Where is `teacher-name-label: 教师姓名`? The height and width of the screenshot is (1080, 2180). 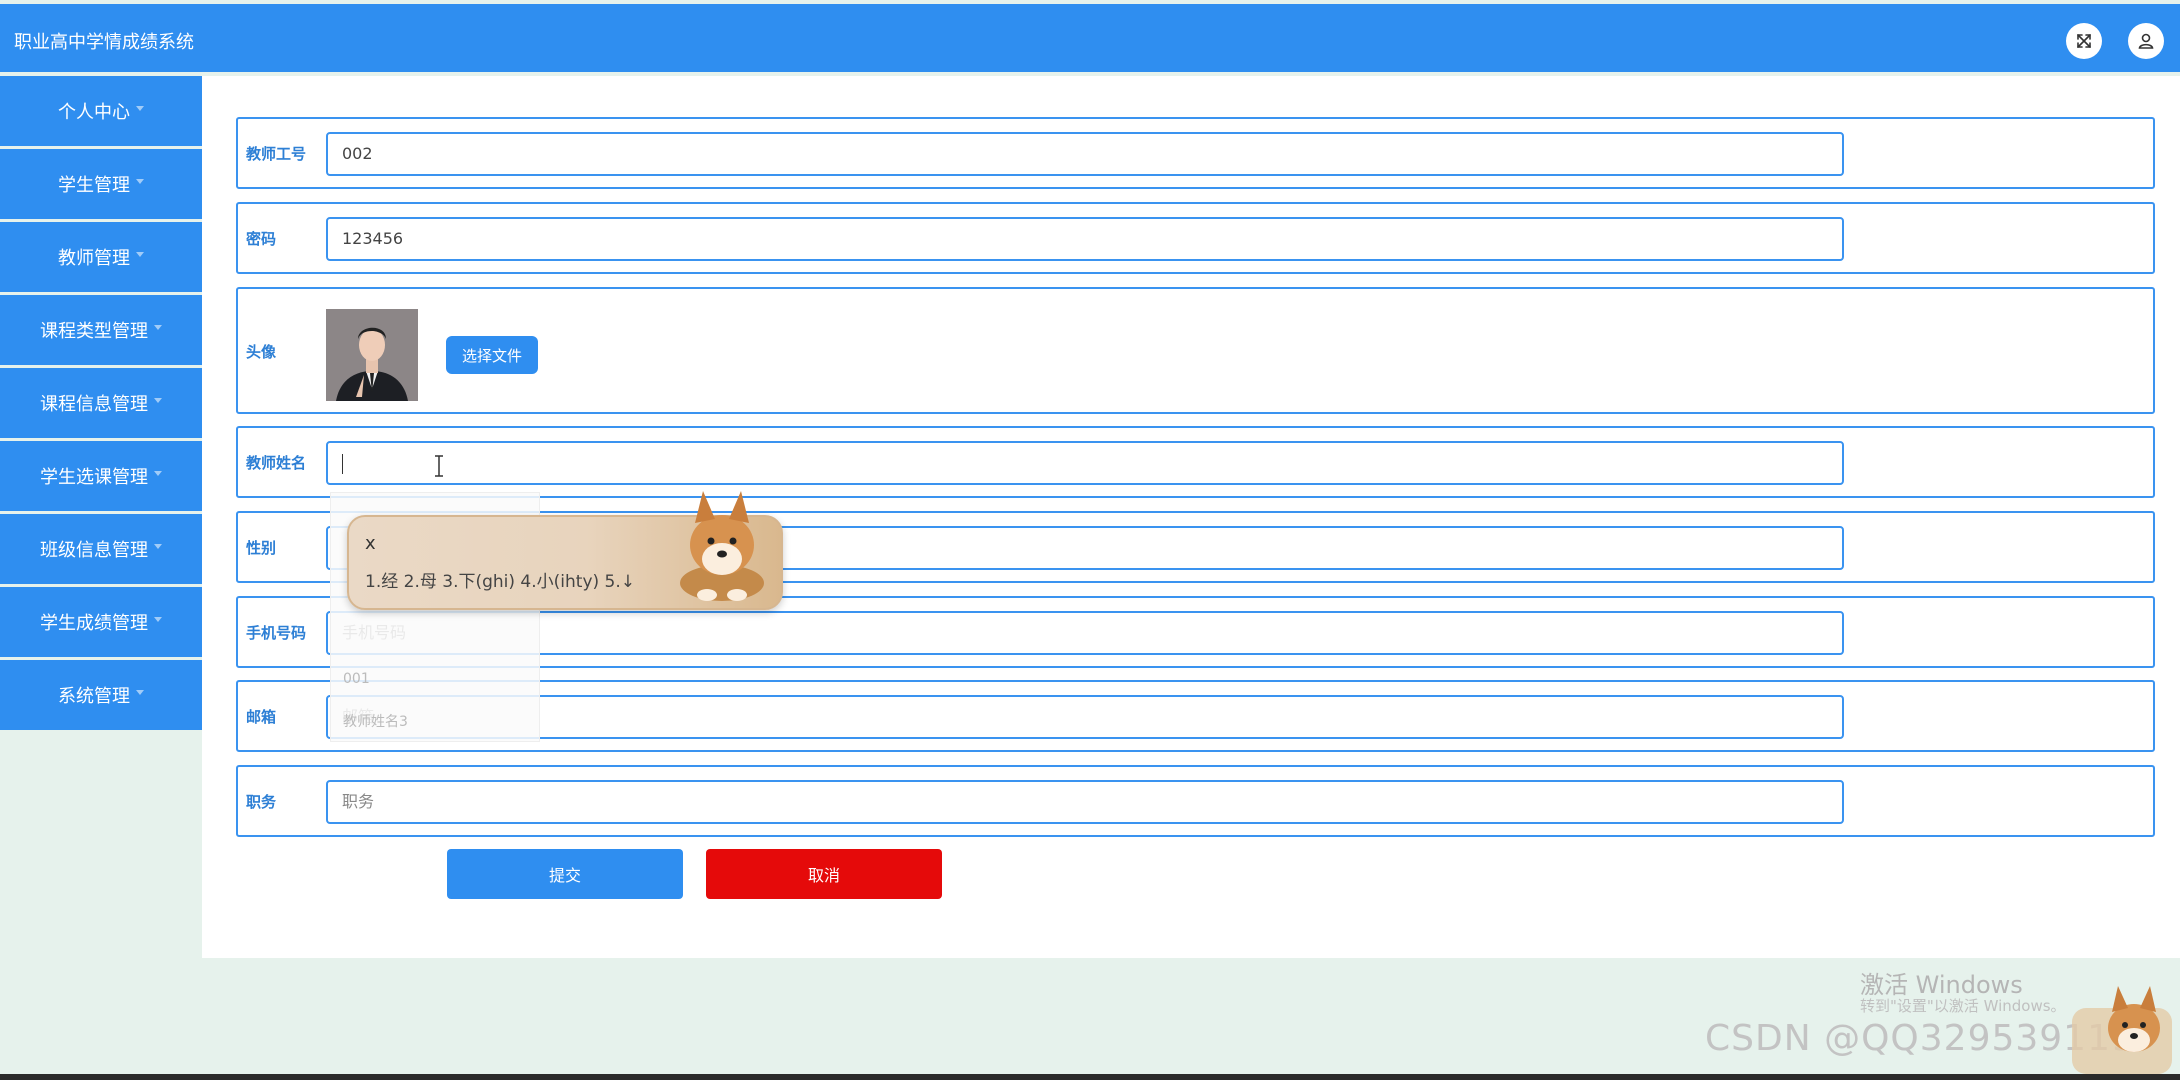 teacher-name-label: 教师姓名 is located at coordinates (276, 463).